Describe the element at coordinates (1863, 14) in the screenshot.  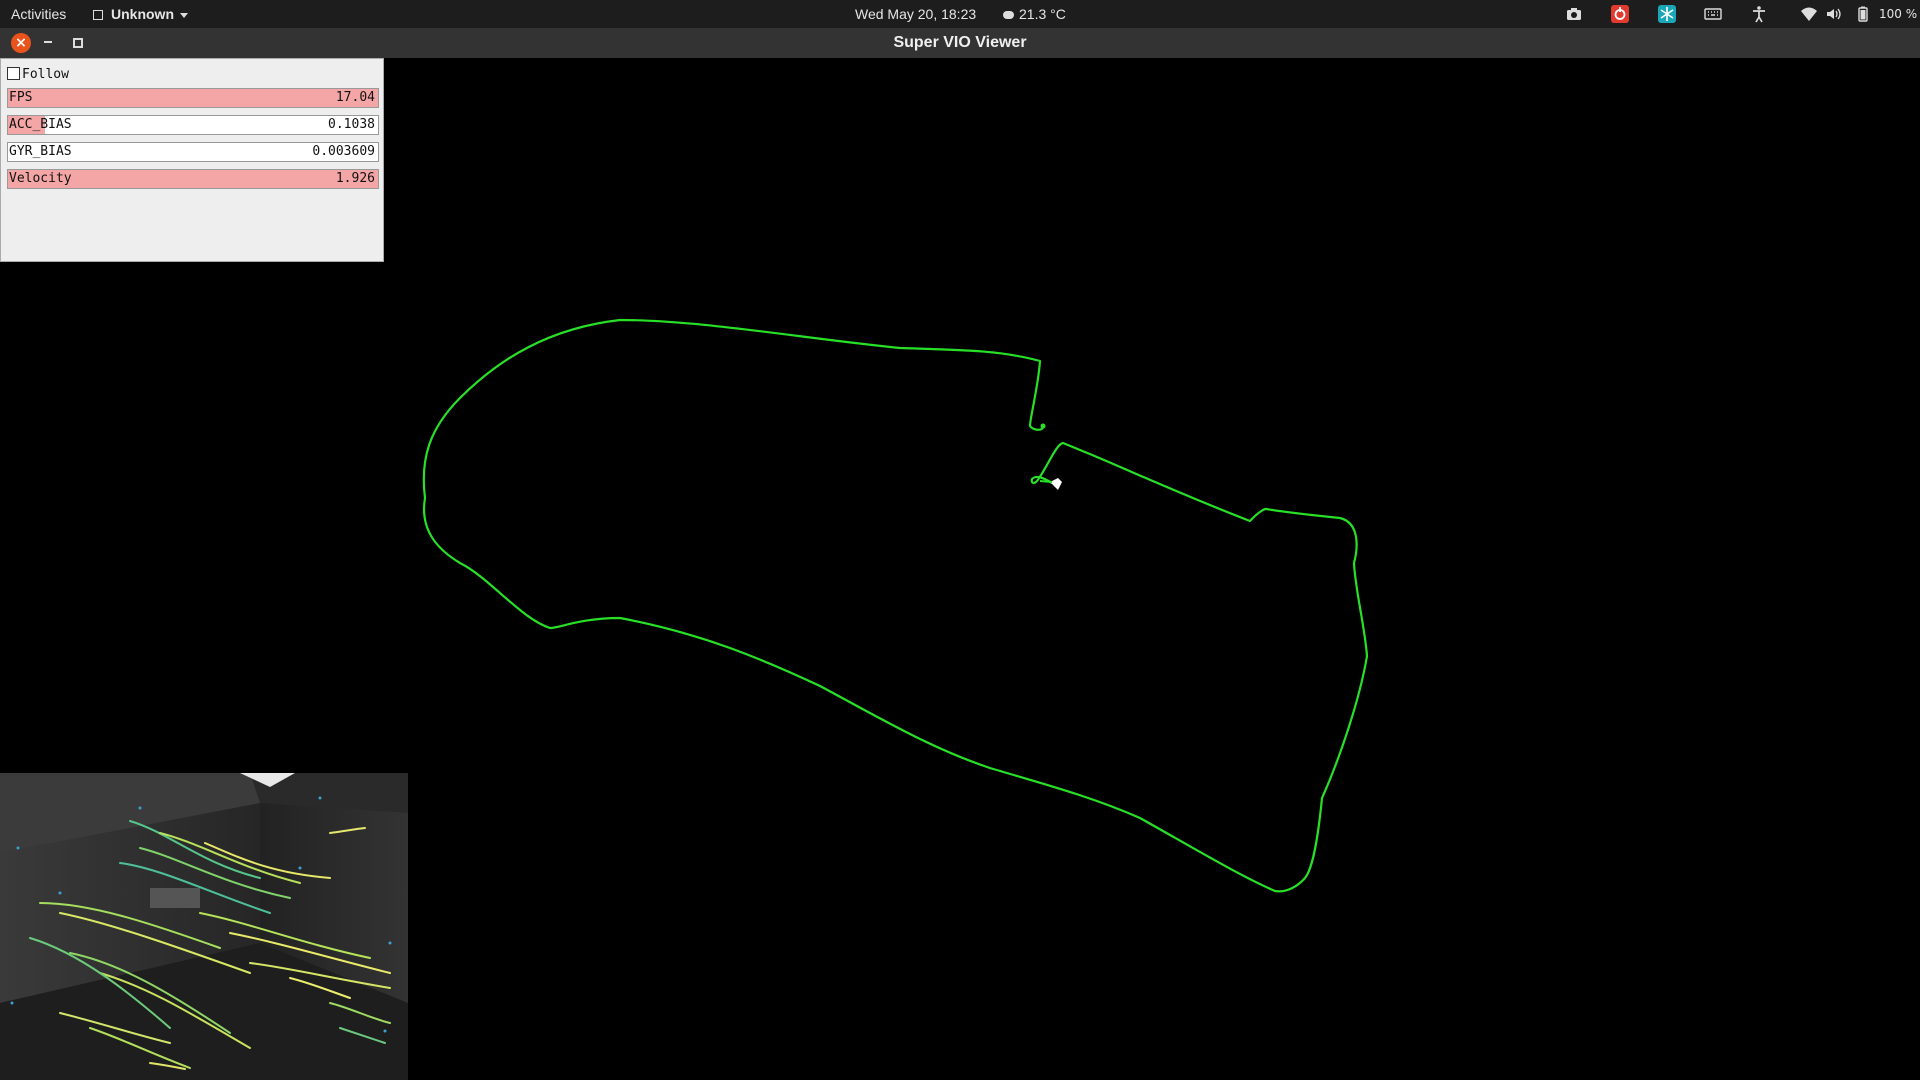
I see `battery-icon` at that location.